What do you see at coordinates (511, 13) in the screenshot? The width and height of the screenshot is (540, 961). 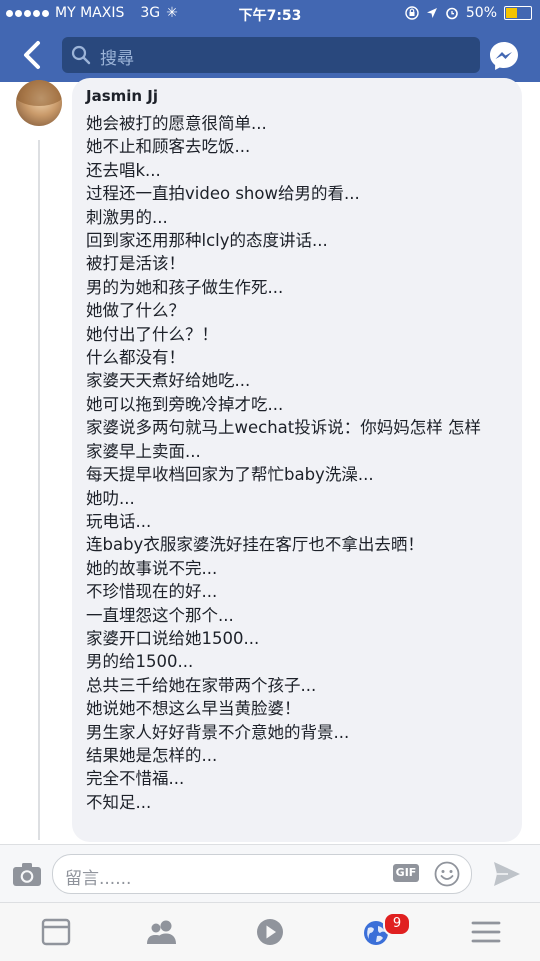 I see `battery-fill` at bounding box center [511, 13].